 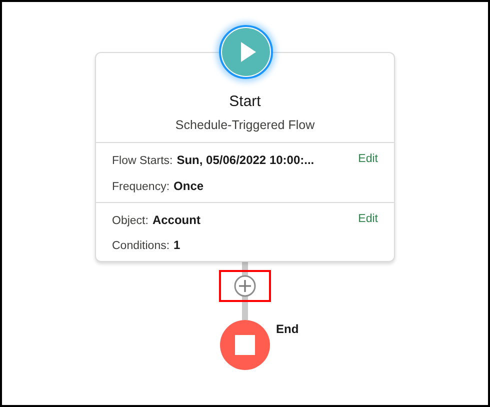 What do you see at coordinates (245, 125) in the screenshot?
I see `flow-type: Schedule-Triggered Flow` at bounding box center [245, 125].